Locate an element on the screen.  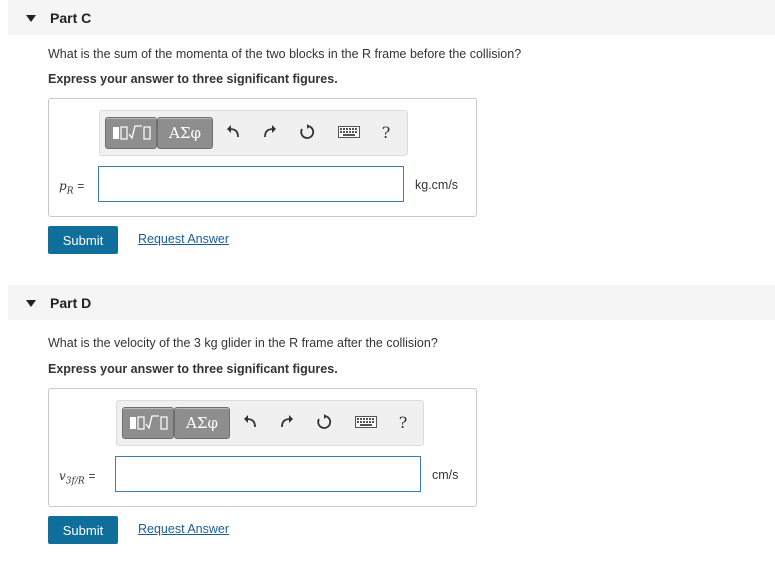
variable-label: v3f/R = is located at coordinates (77, 478).